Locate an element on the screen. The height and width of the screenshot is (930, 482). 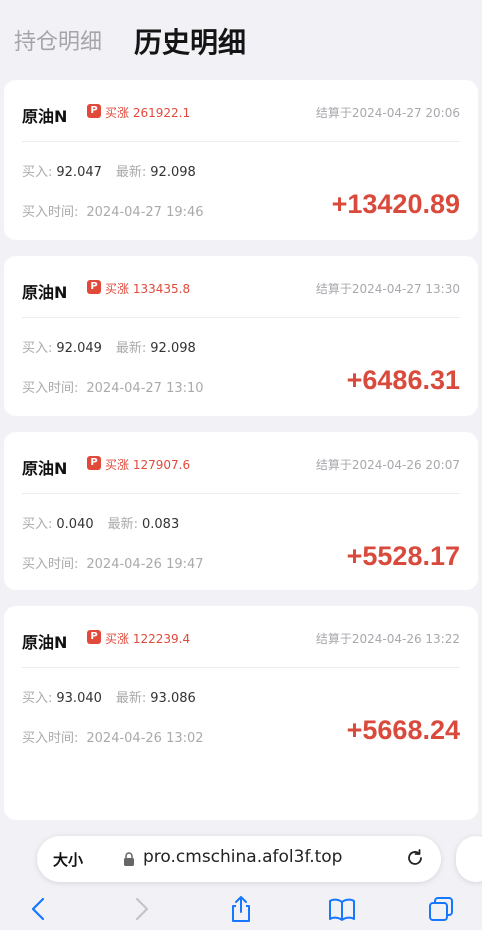
direction-tag: 买涨 261922.1 is located at coordinates (148, 113).